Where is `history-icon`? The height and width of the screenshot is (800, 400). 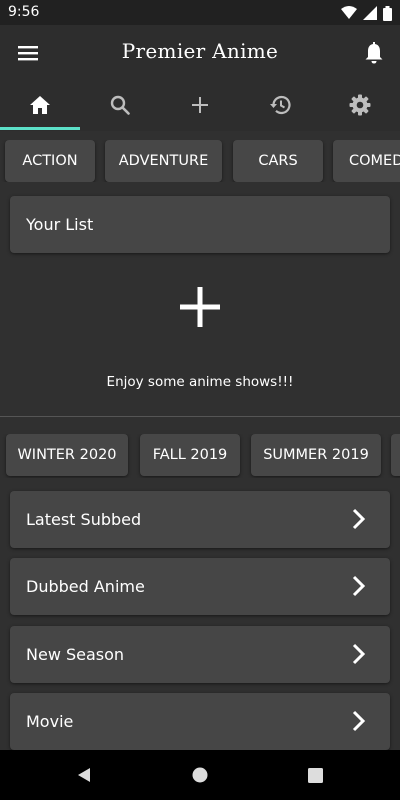 history-icon is located at coordinates (280, 105).